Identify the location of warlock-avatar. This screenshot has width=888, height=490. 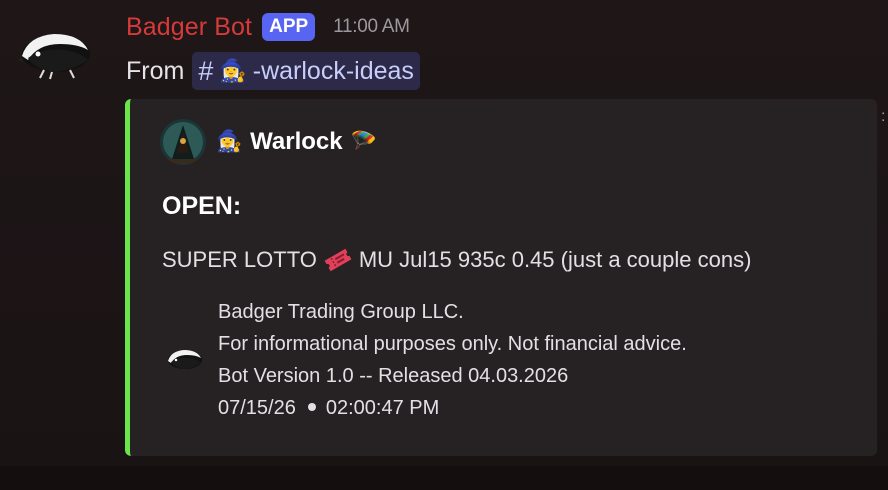
(183, 142).